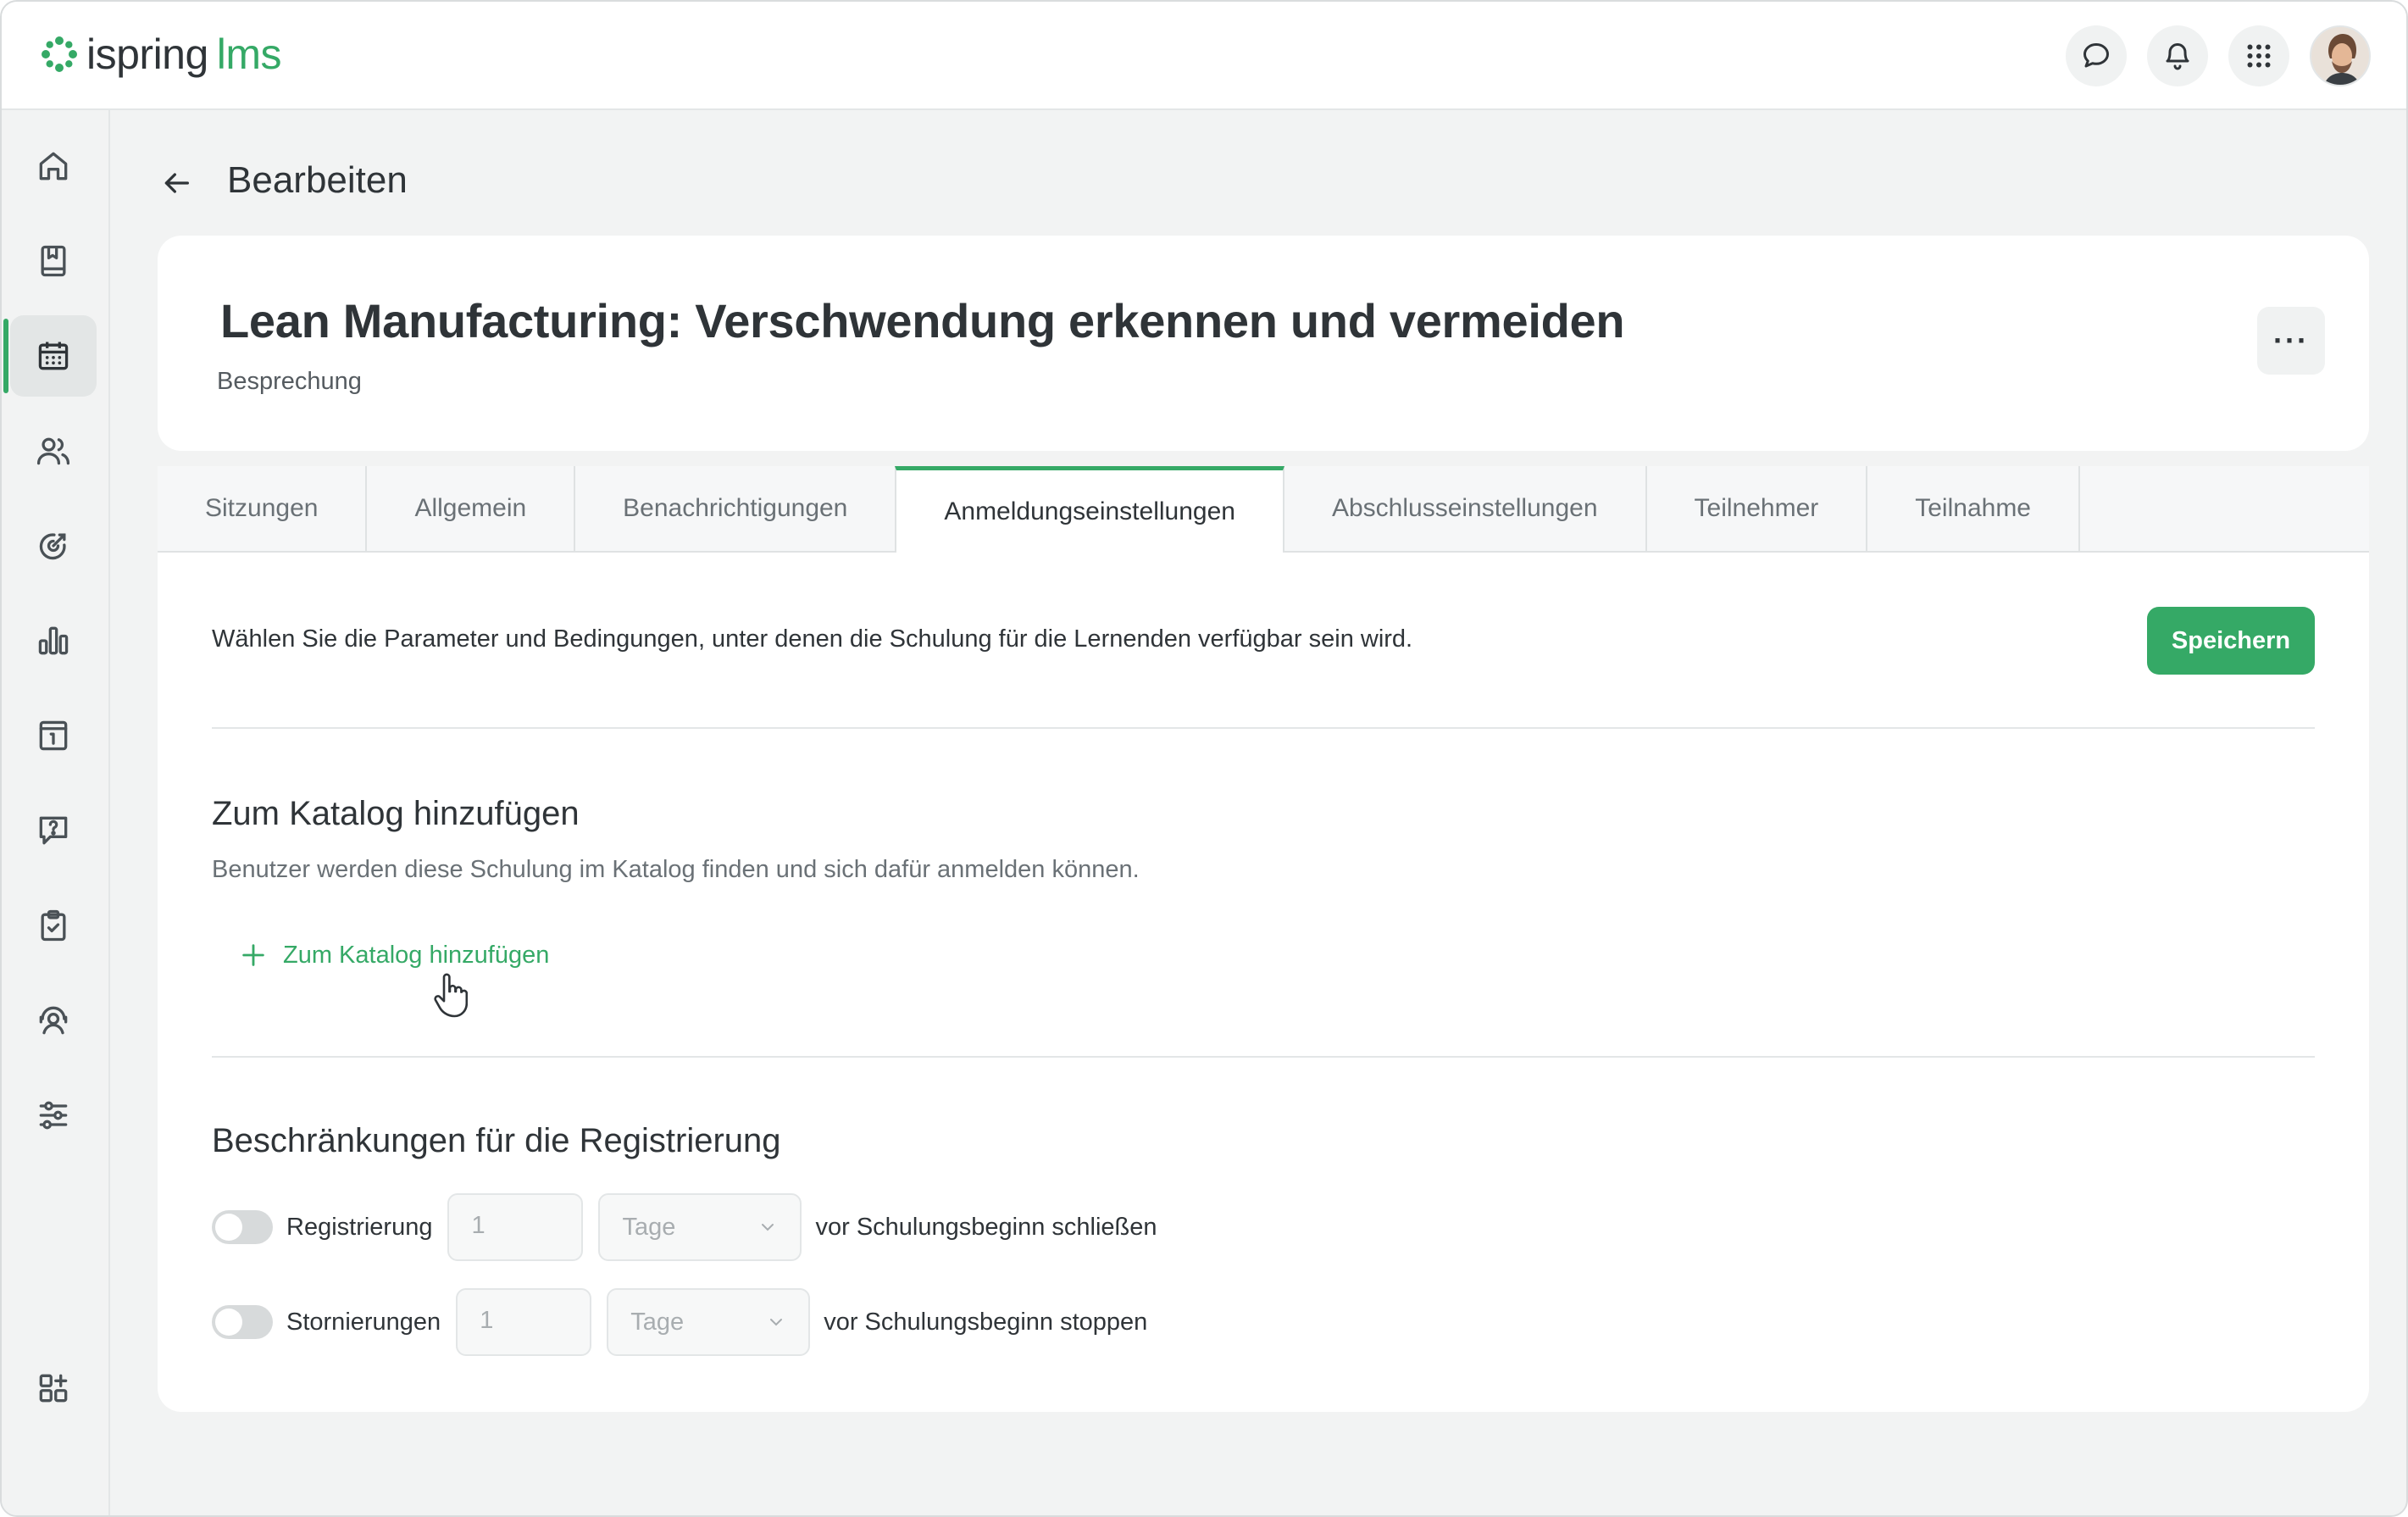 This screenshot has width=2408, height=1517. I want to click on save-button: Speichern, so click(2231, 641).